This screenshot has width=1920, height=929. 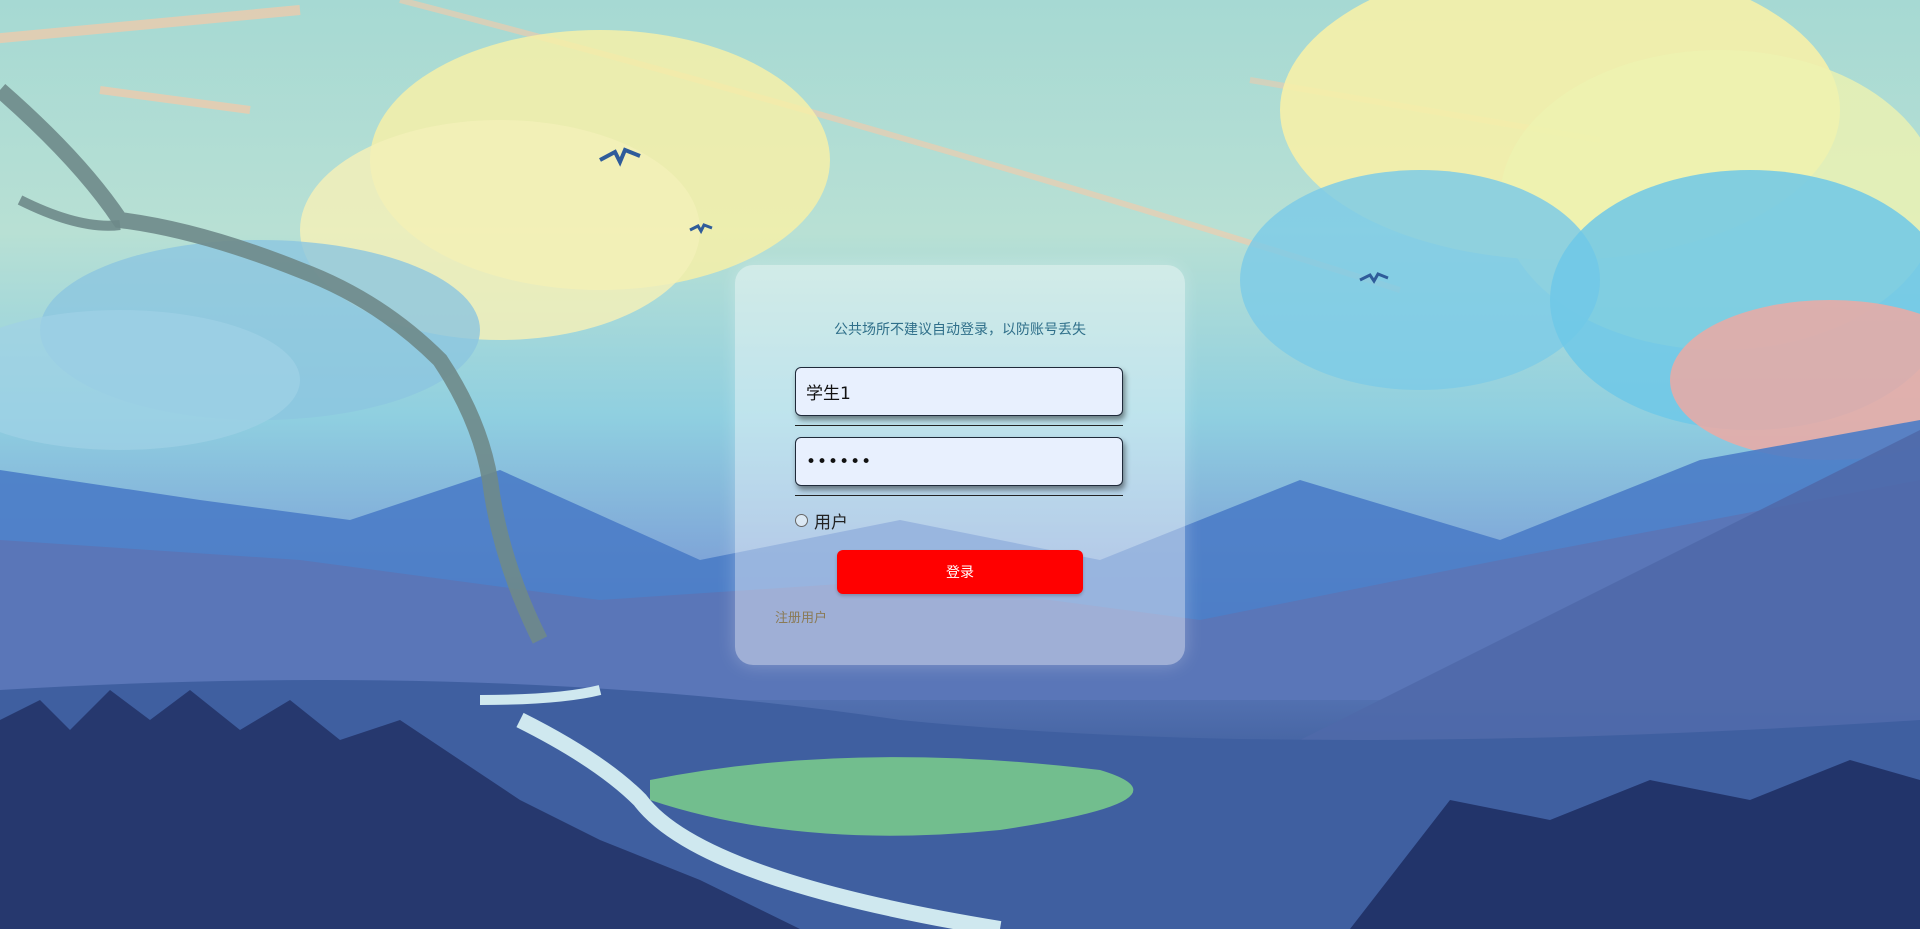 I want to click on login-button: 登录, so click(x=960, y=572).